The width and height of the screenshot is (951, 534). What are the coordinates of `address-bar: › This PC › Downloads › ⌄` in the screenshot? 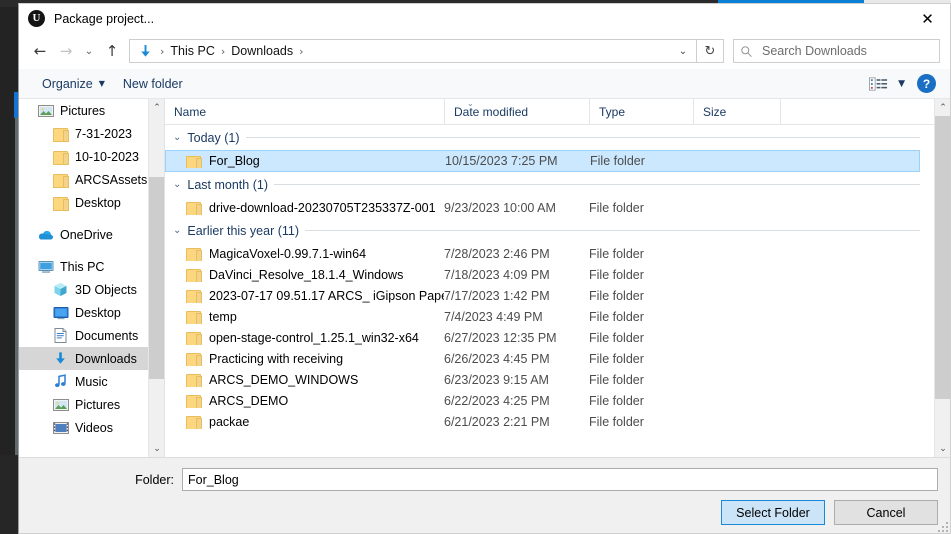 It's located at (413, 51).